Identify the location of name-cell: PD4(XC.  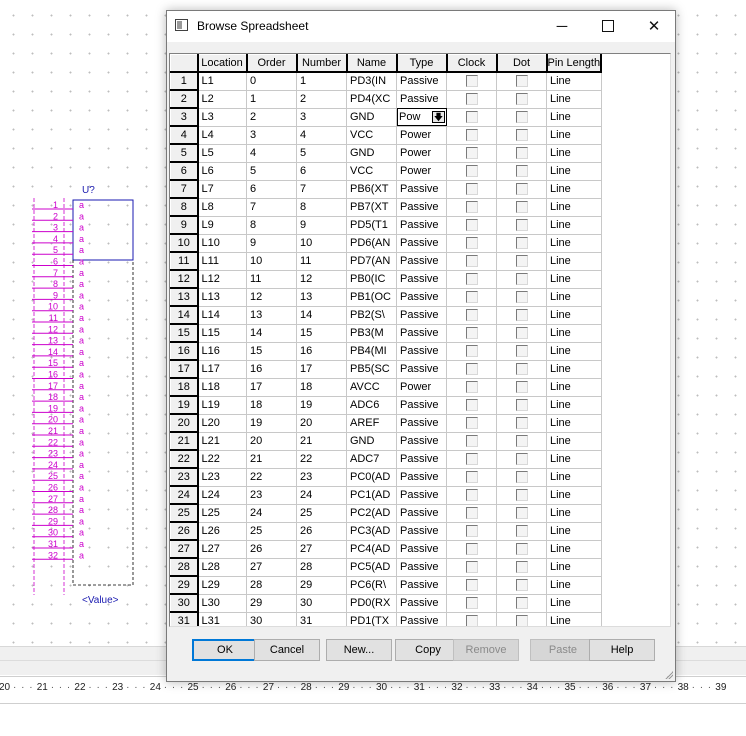
(371, 99).